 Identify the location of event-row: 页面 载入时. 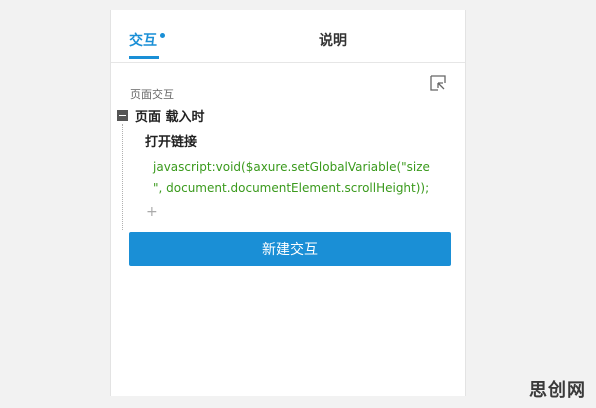
(161, 115).